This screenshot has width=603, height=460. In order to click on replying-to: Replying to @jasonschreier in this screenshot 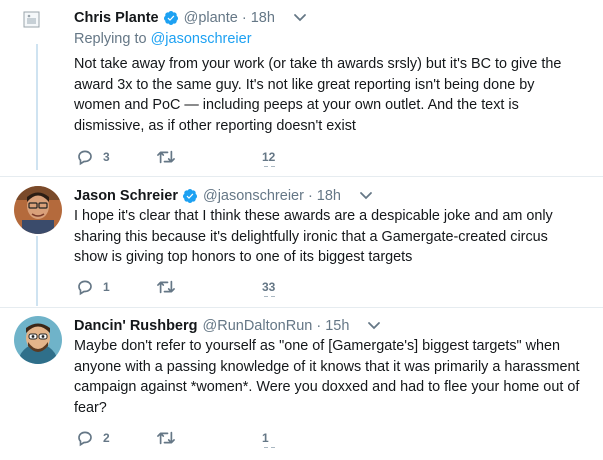, I will do `click(163, 39)`.